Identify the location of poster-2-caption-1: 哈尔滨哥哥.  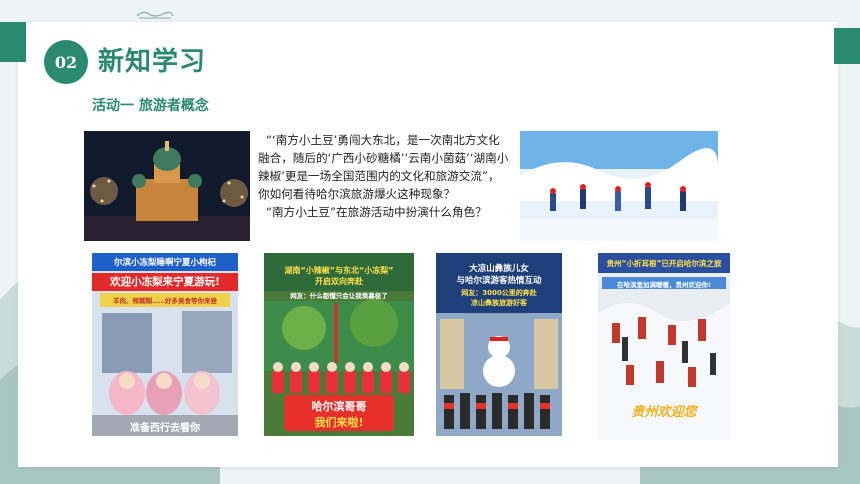
(339, 406).